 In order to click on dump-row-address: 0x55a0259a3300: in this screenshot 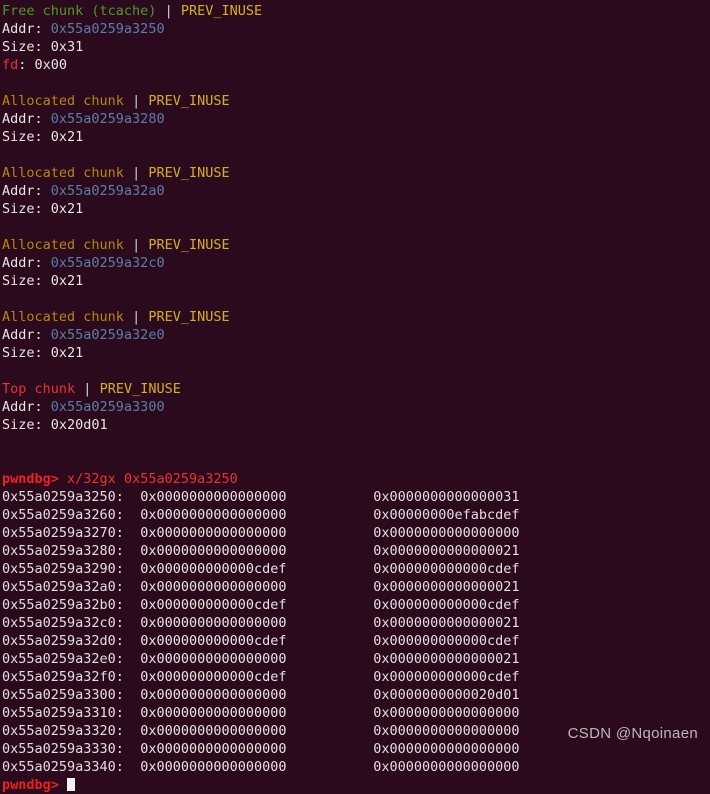, I will do `click(63, 695)`.